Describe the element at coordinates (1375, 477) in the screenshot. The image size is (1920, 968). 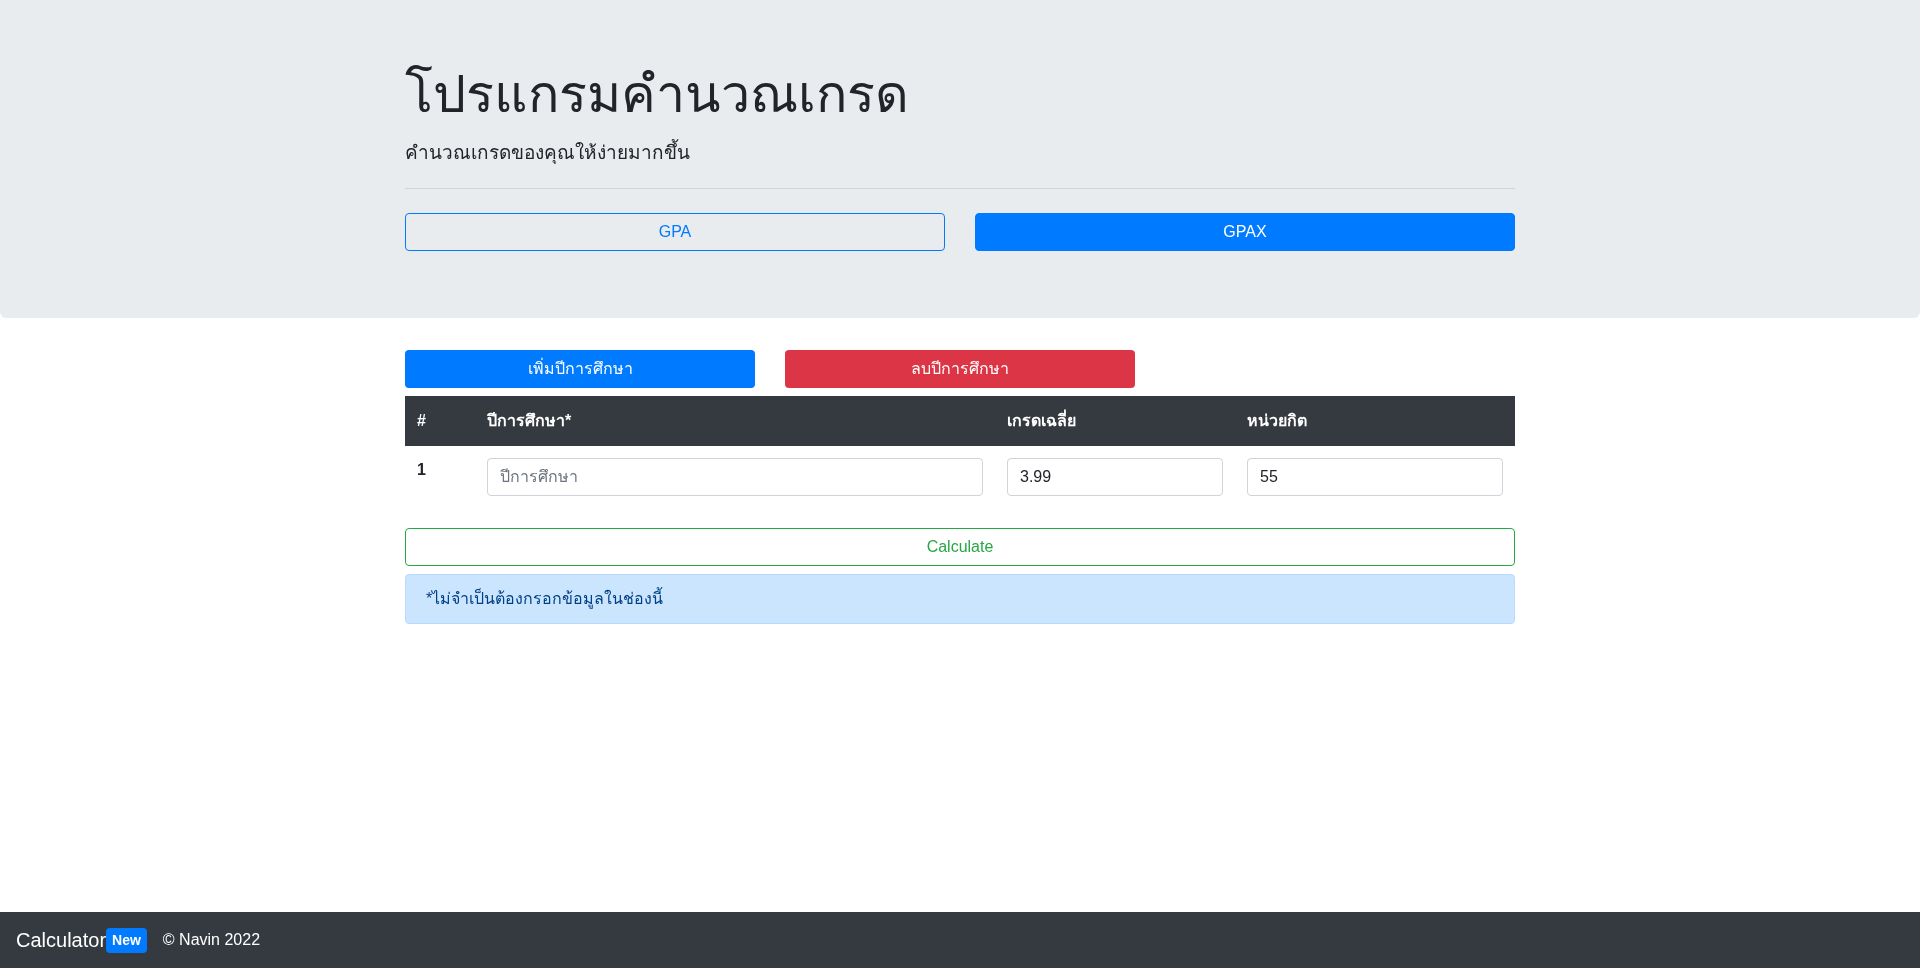
I see `credits-input: 55` at that location.